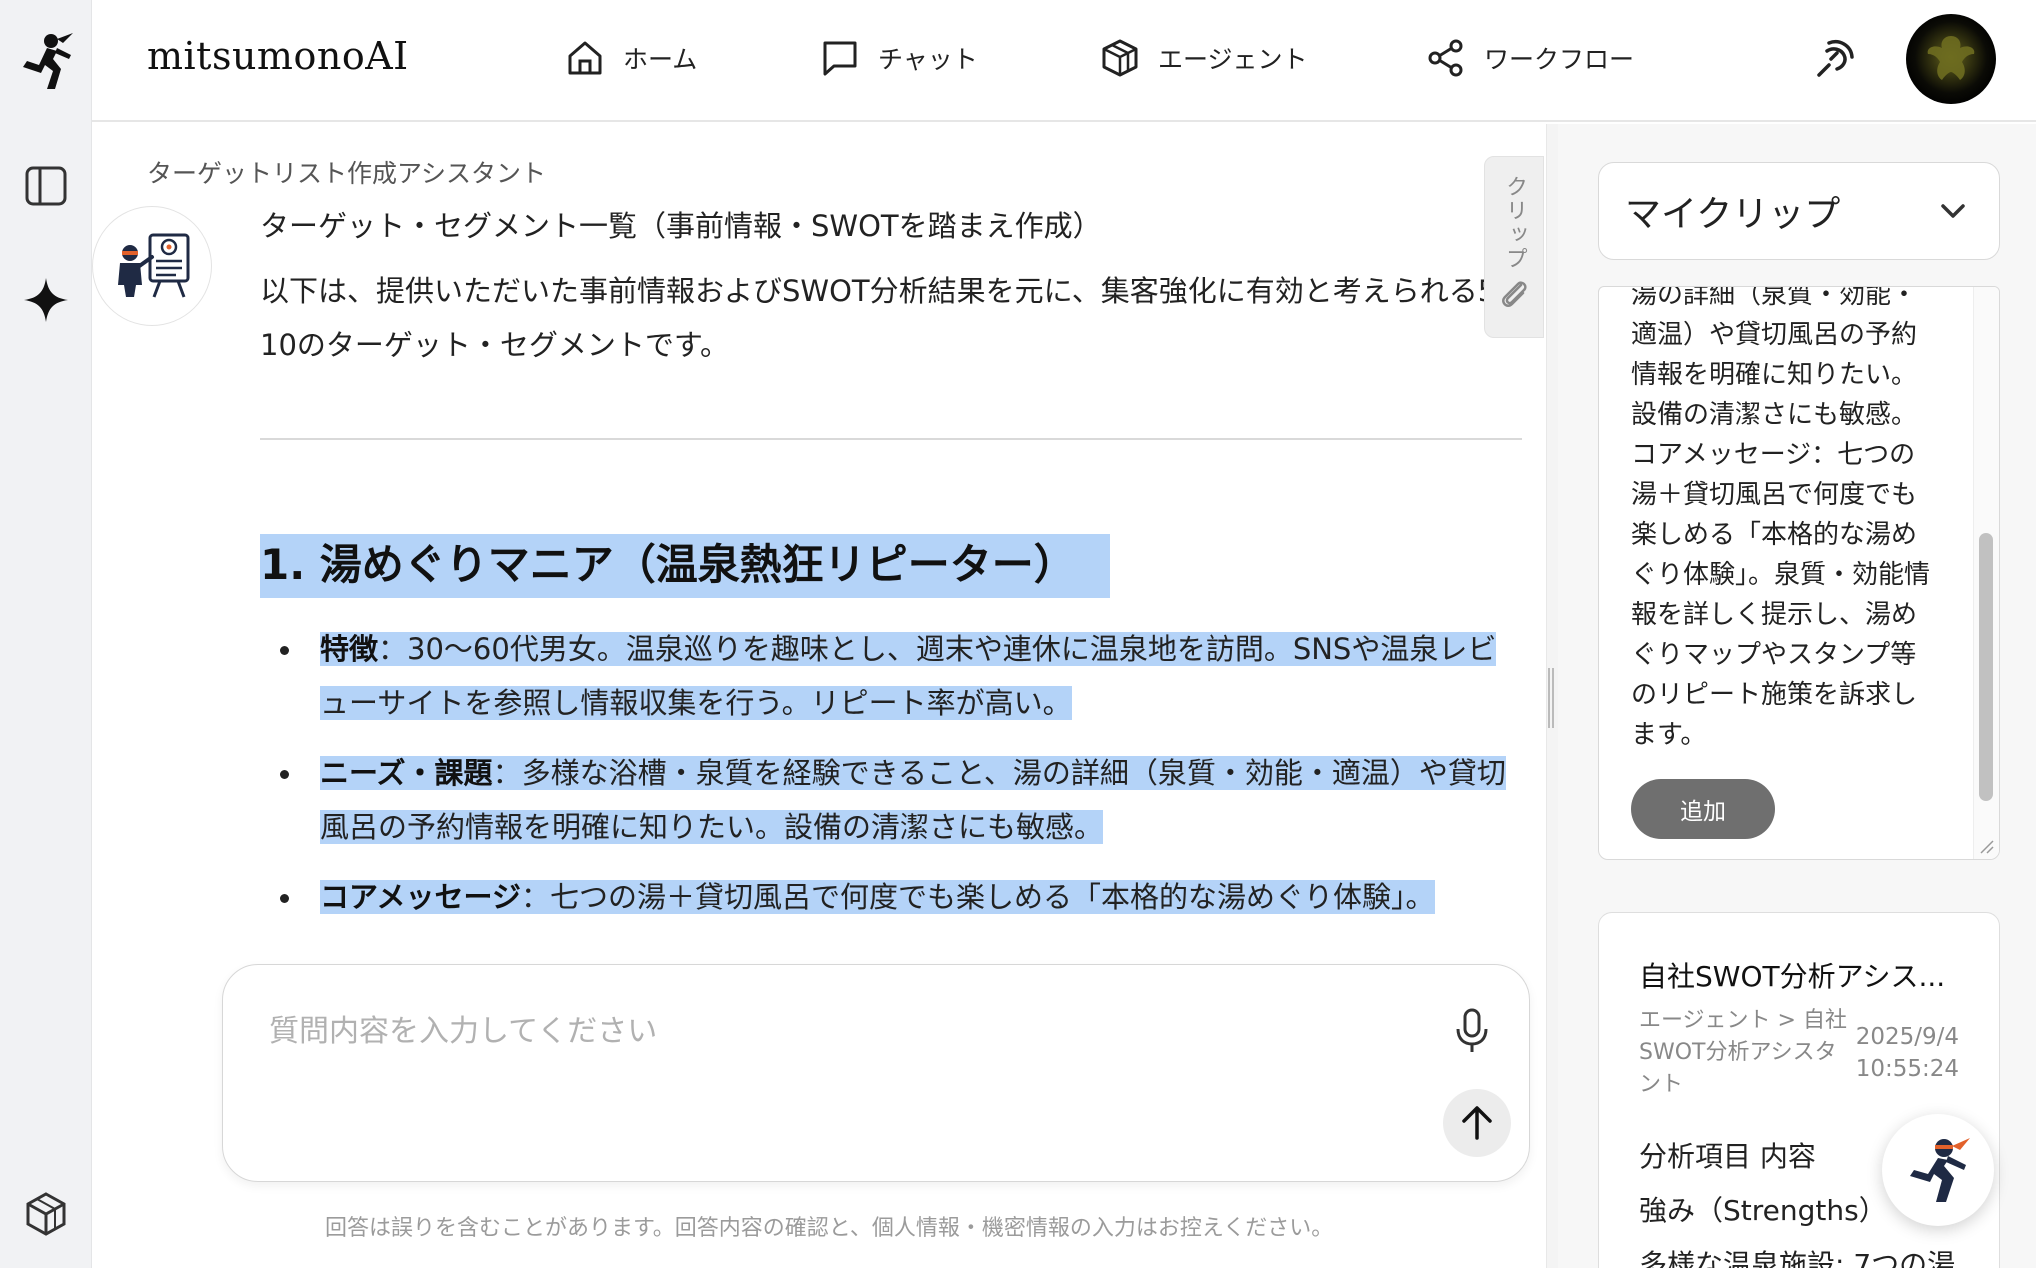  I want to click on ninja-logo-icon, so click(46, 62).